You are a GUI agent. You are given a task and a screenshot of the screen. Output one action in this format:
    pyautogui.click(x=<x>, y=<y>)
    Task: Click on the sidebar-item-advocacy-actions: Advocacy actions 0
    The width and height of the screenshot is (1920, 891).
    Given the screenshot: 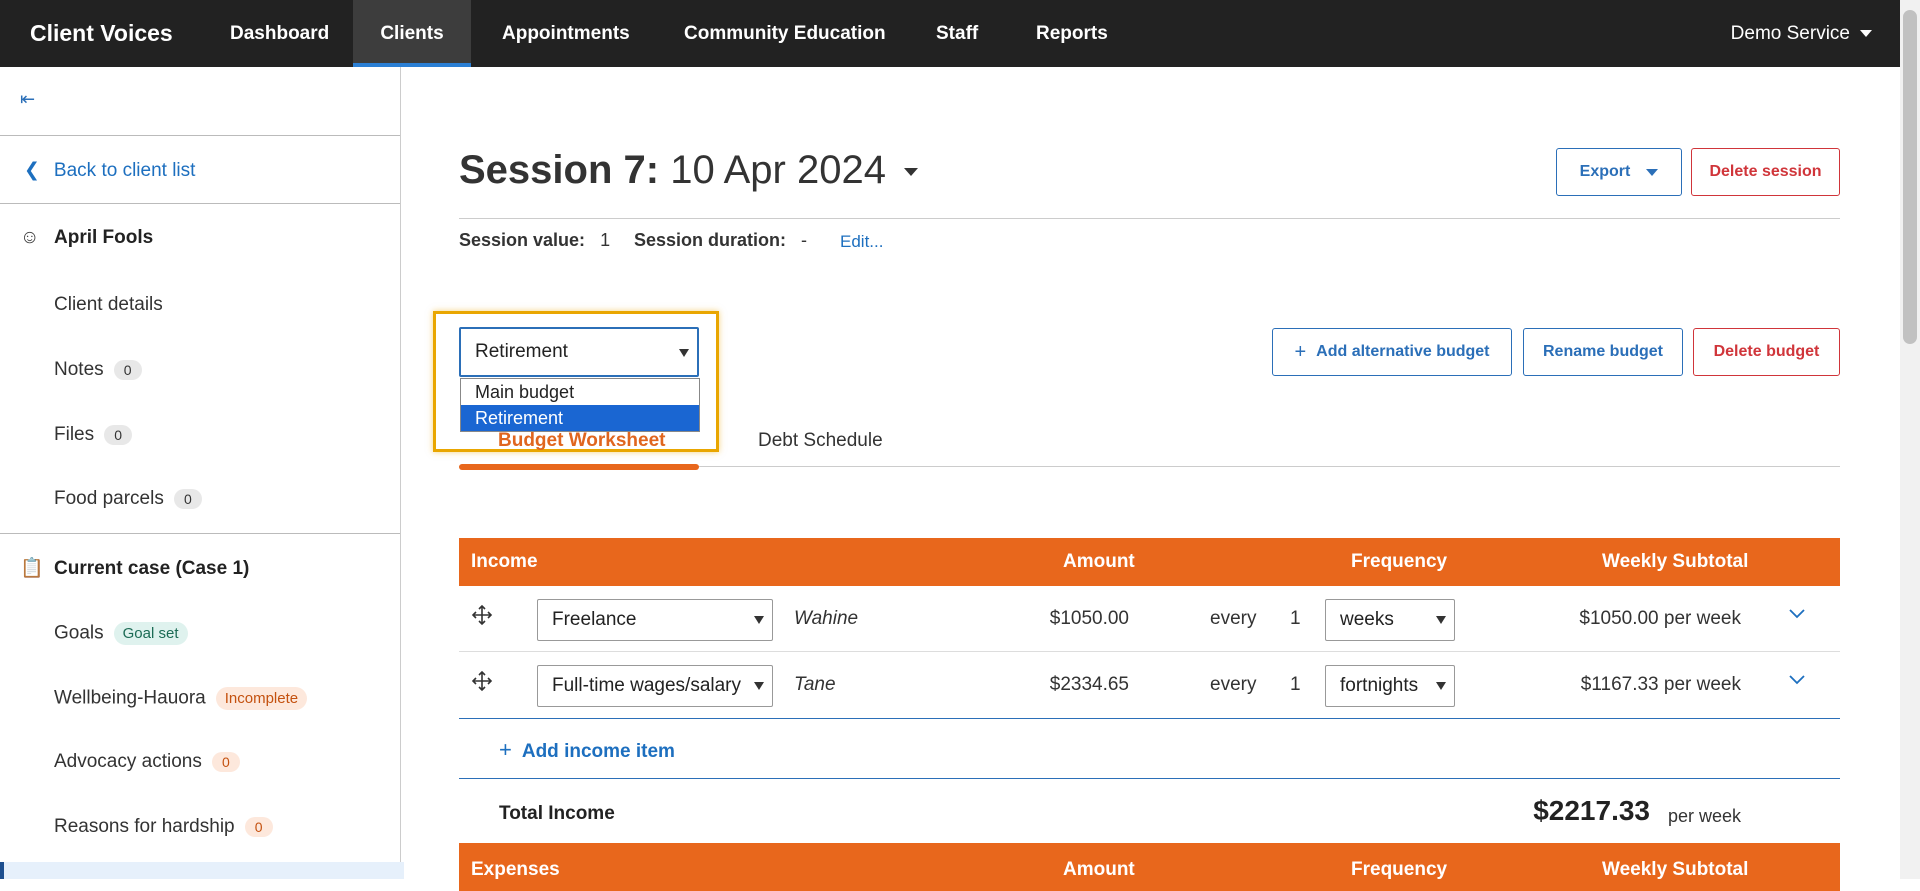 What is the action you would take?
    pyautogui.click(x=147, y=762)
    